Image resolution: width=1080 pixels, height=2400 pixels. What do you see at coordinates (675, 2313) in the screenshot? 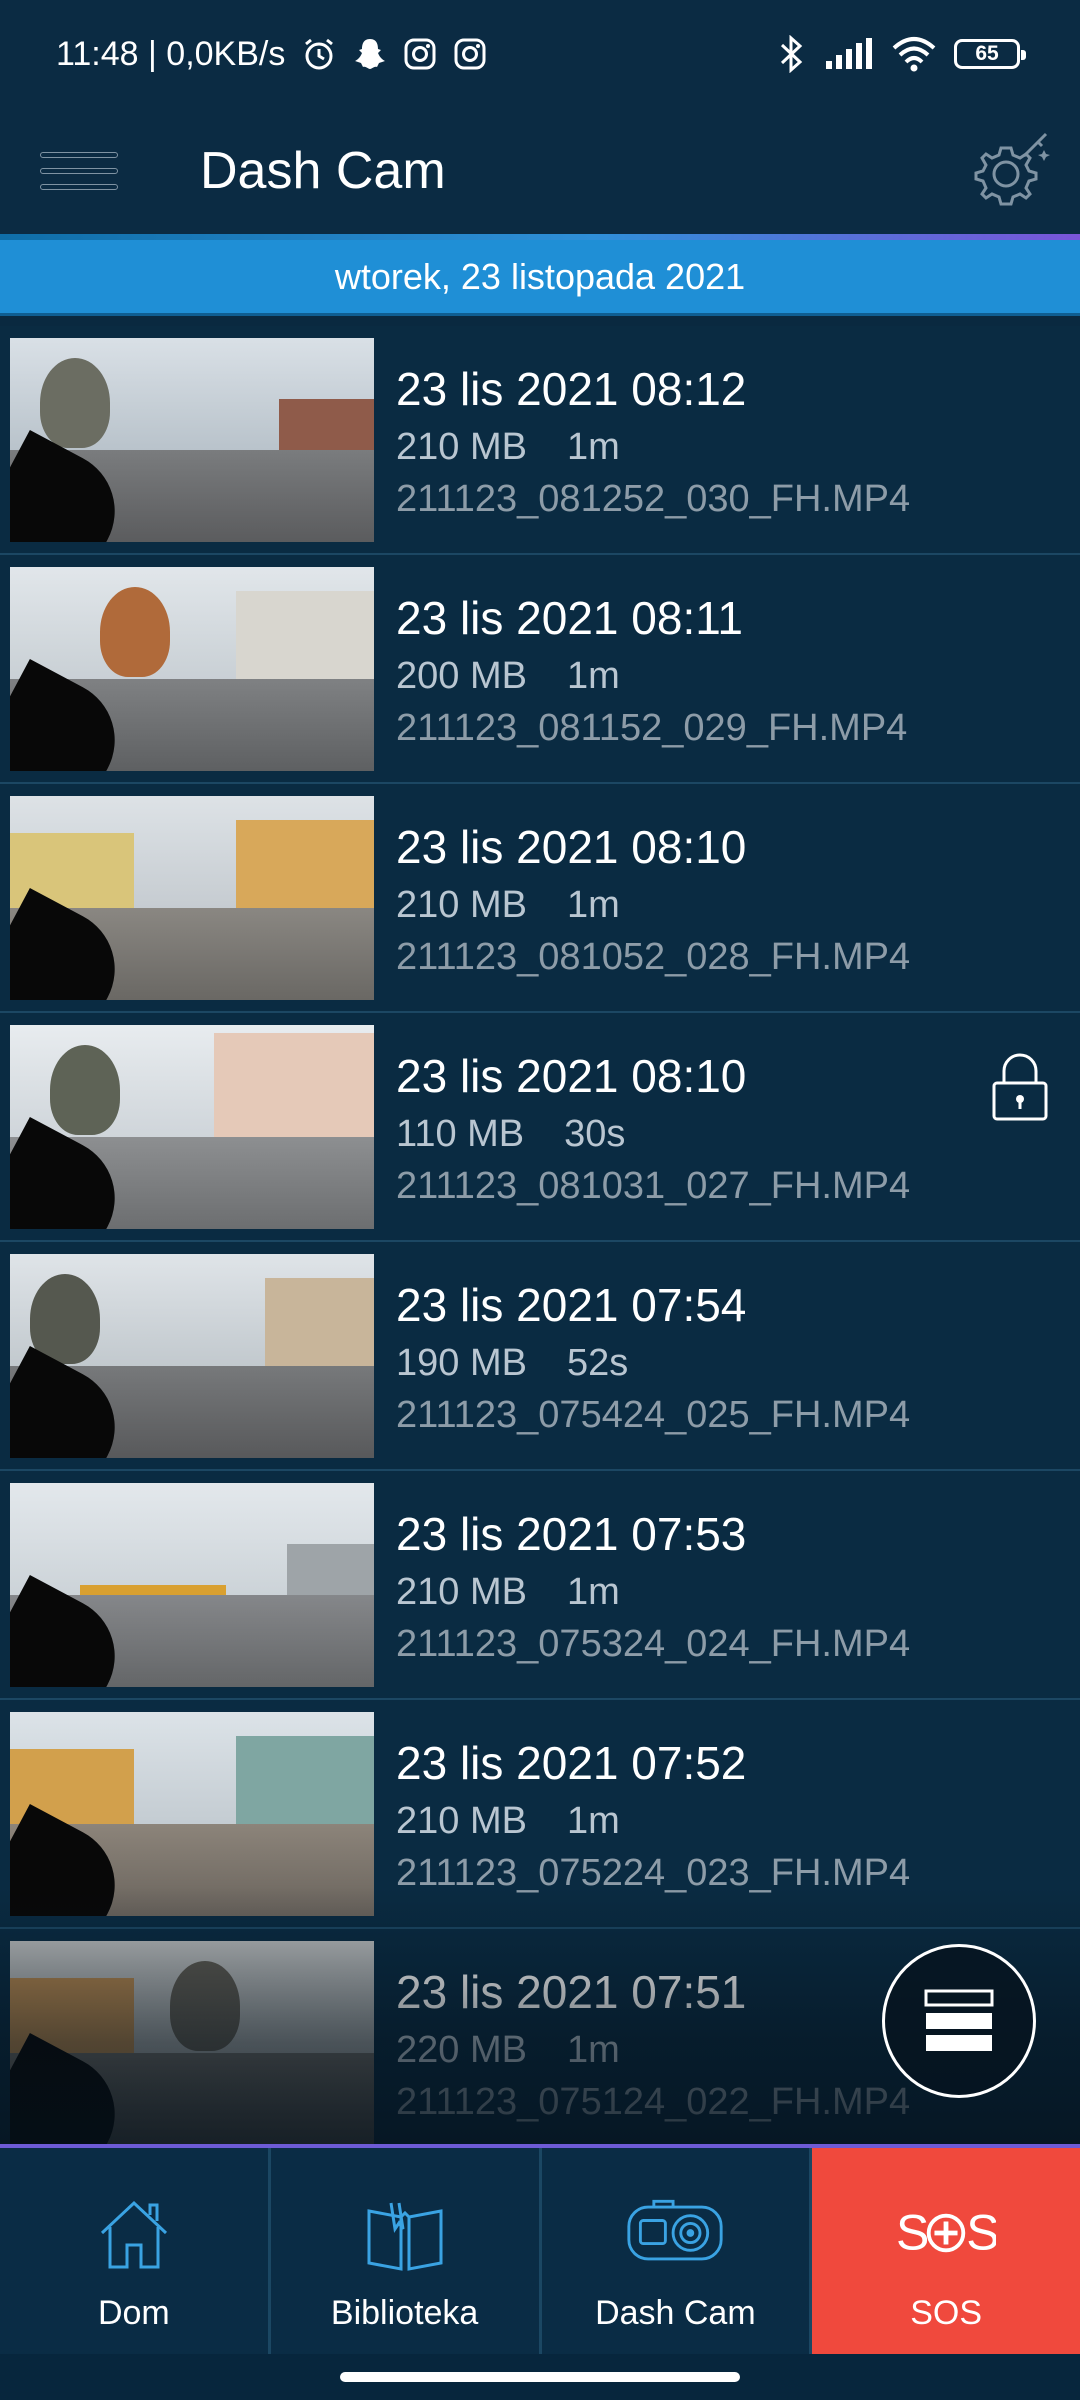
I see `nav-dashcam-label: Dash Cam` at bounding box center [675, 2313].